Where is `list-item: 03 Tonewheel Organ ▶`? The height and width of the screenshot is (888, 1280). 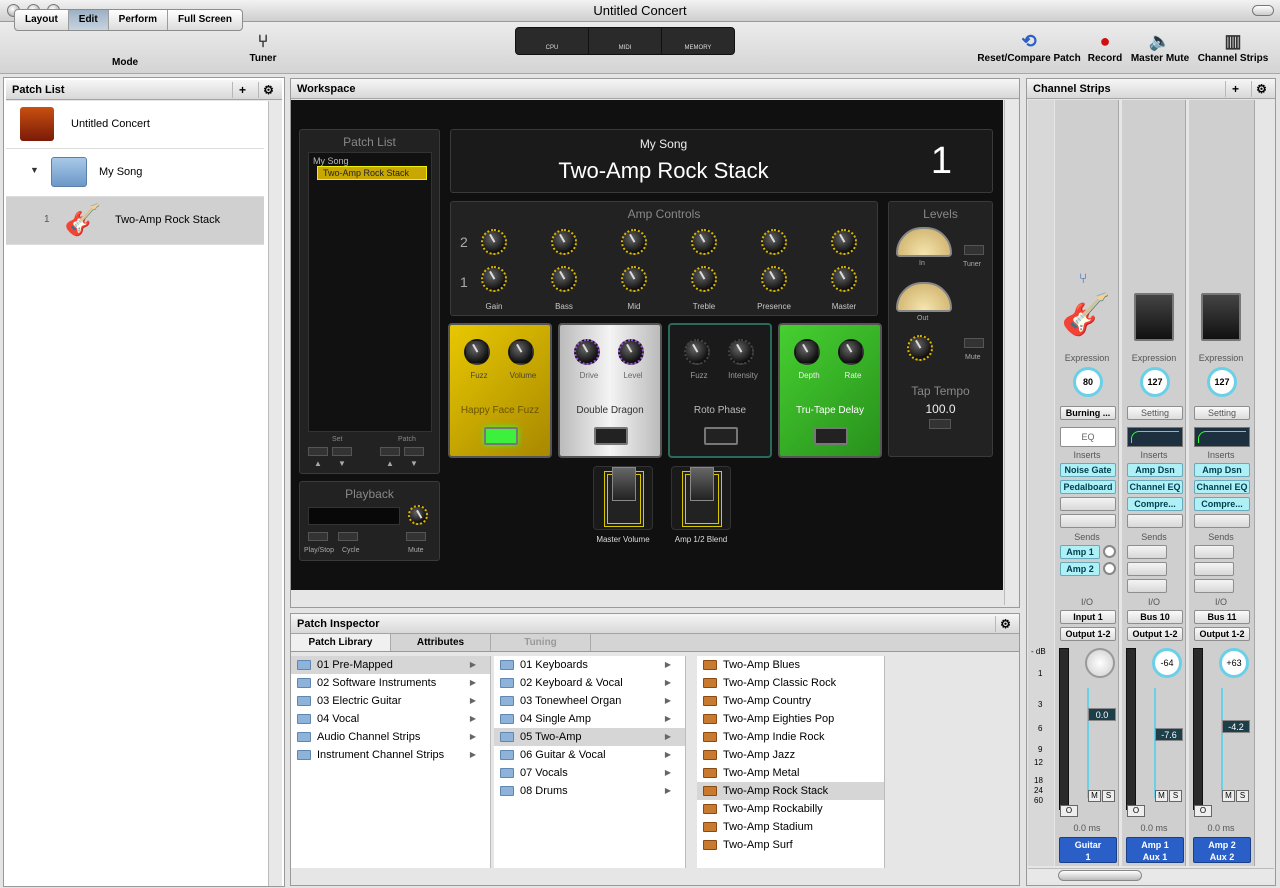 list-item: 03 Tonewheel Organ ▶ is located at coordinates (589, 701).